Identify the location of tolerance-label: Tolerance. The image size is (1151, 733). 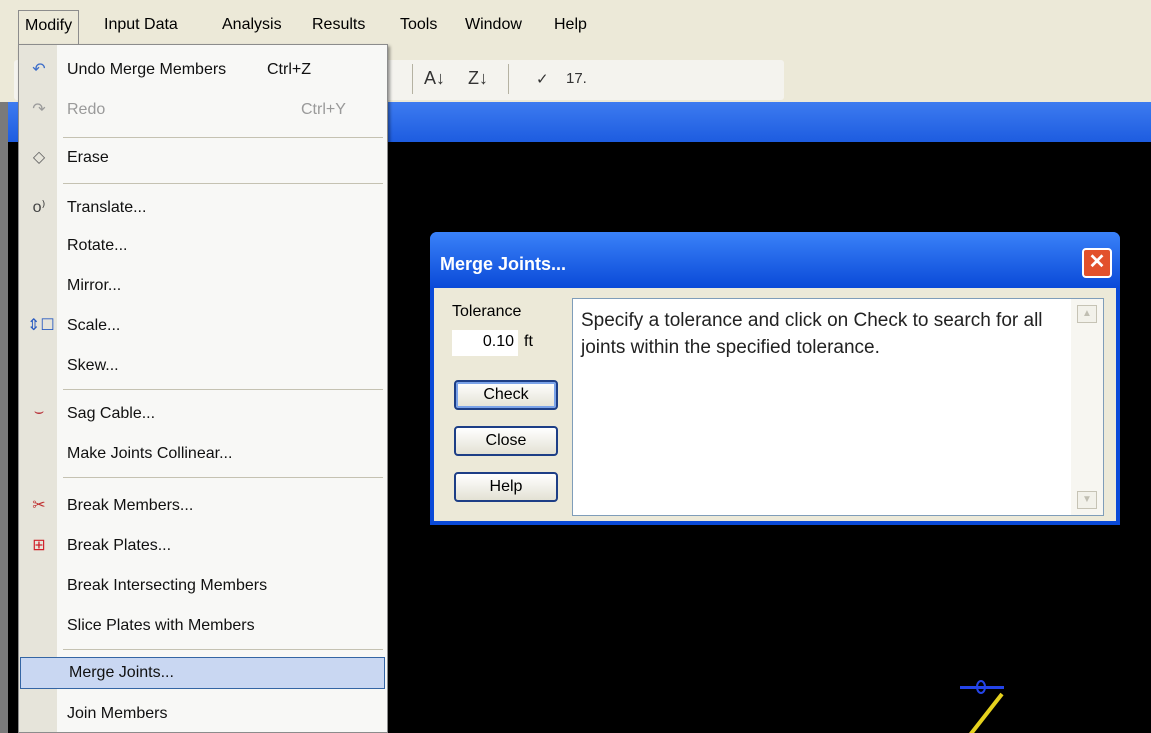
(487, 311).